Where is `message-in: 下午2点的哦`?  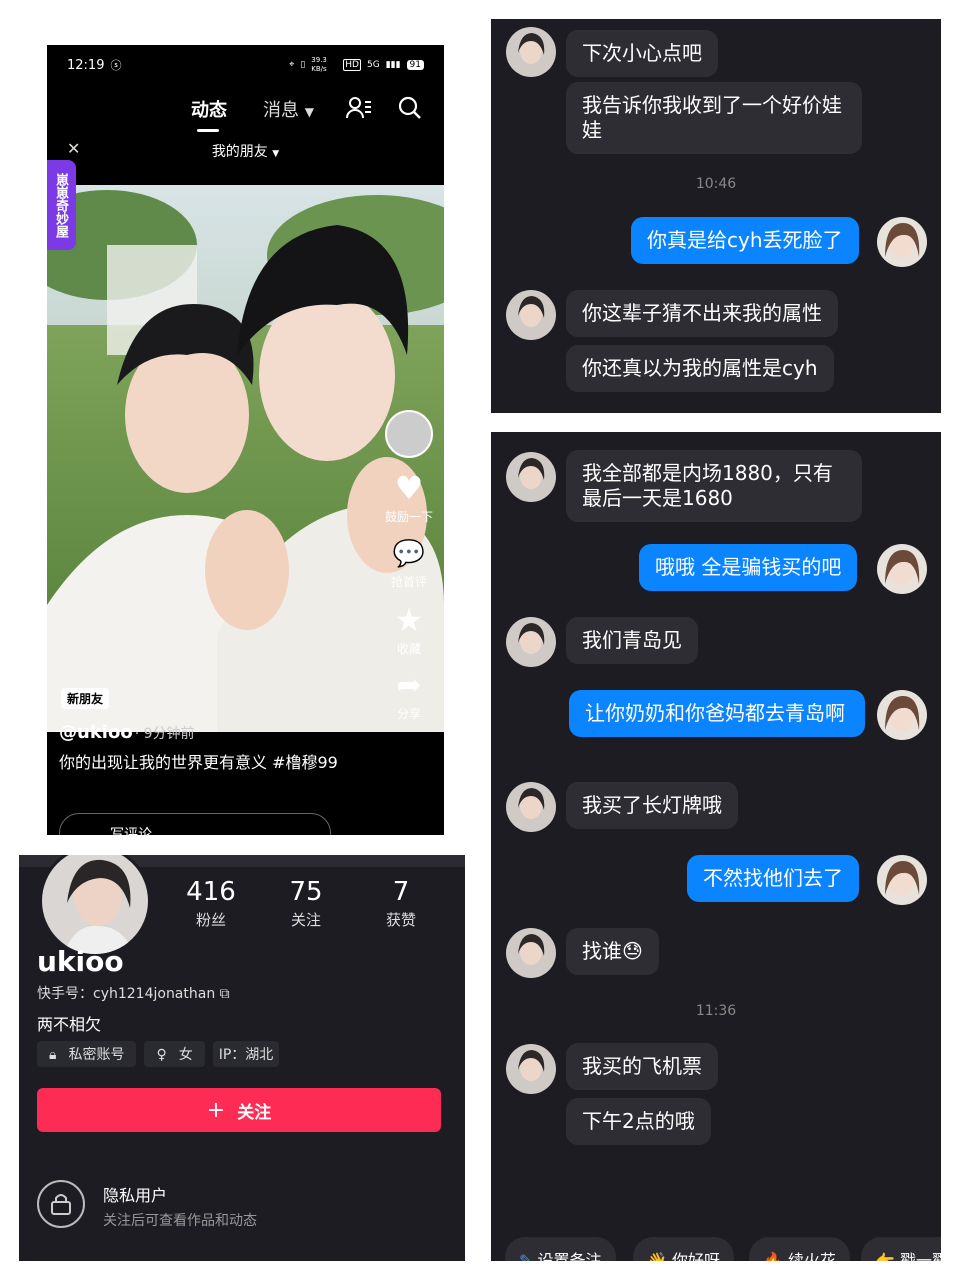 message-in: 下午2点的哦 is located at coordinates (638, 1121).